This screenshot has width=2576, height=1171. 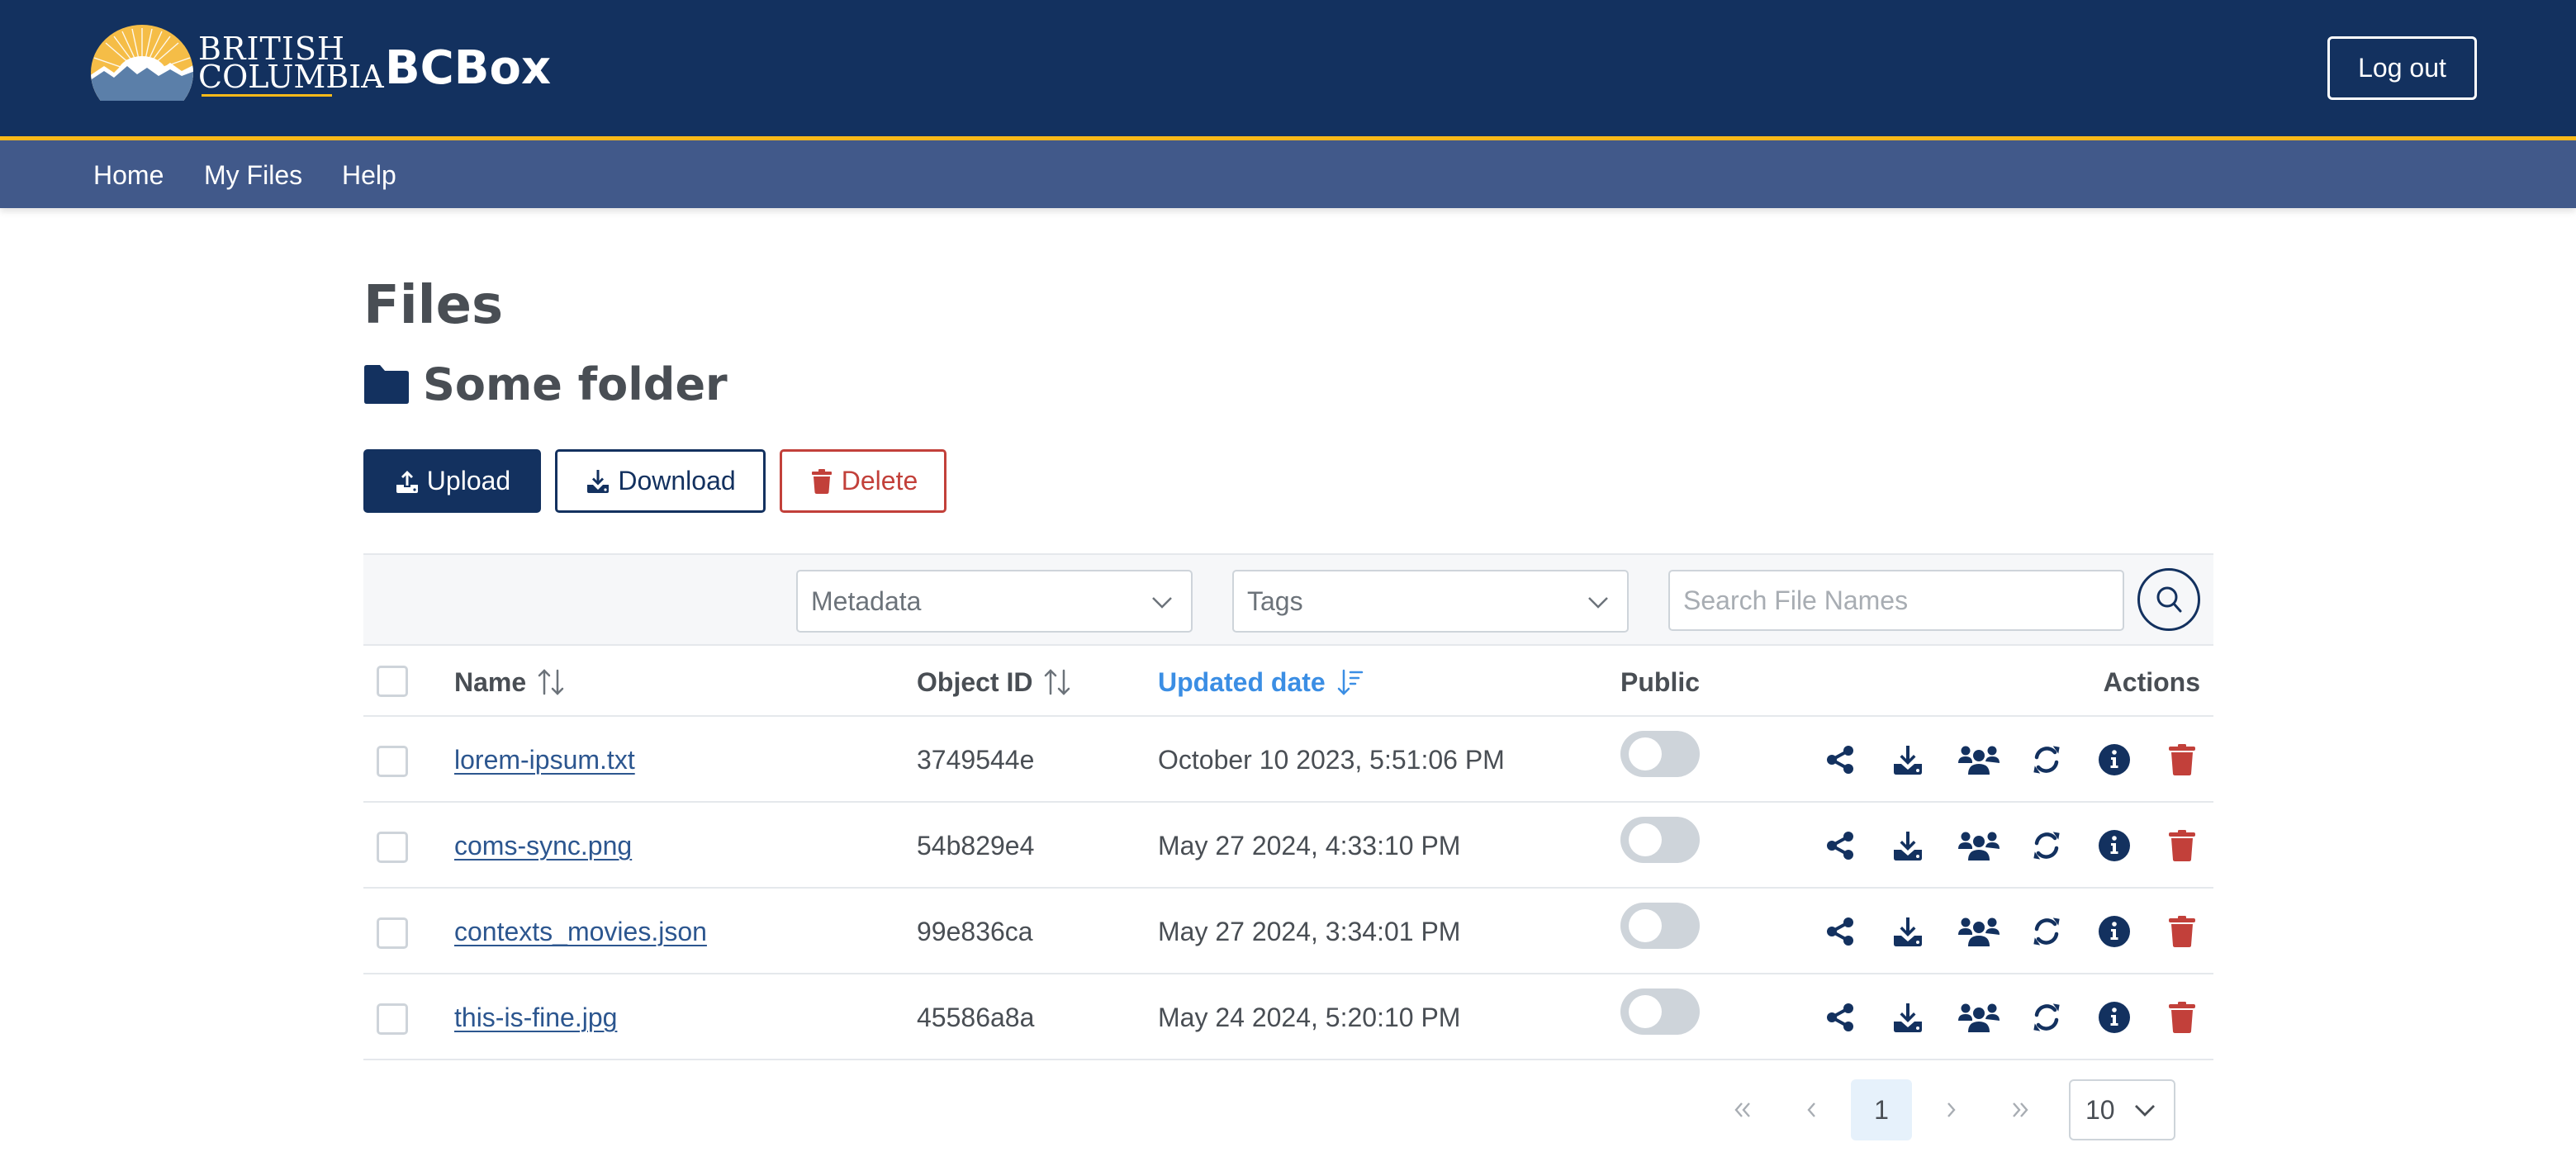 What do you see at coordinates (142, 63) in the screenshot?
I see `sun-mountain-icon` at bounding box center [142, 63].